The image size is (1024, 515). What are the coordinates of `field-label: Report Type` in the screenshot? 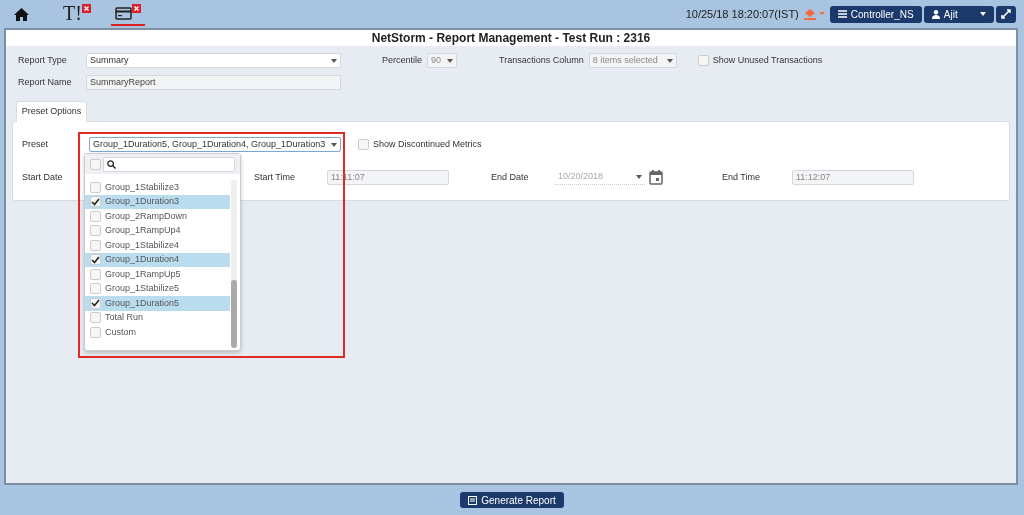 It's located at (43, 60).